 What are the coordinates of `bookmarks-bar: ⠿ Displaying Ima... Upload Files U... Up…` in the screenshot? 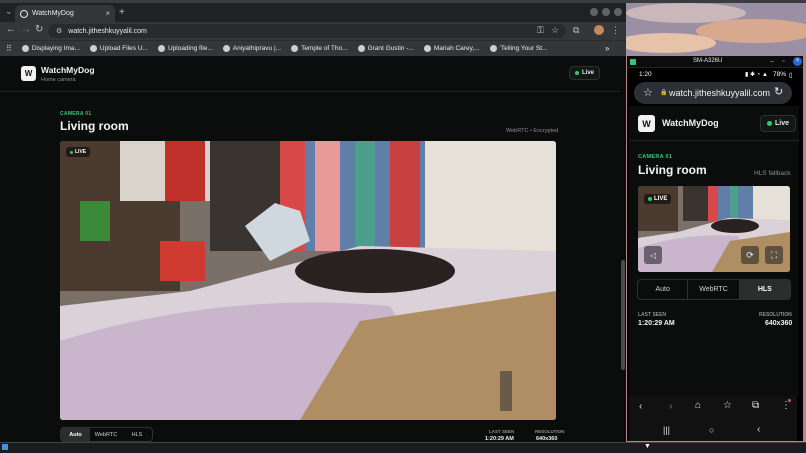 It's located at (313, 48).